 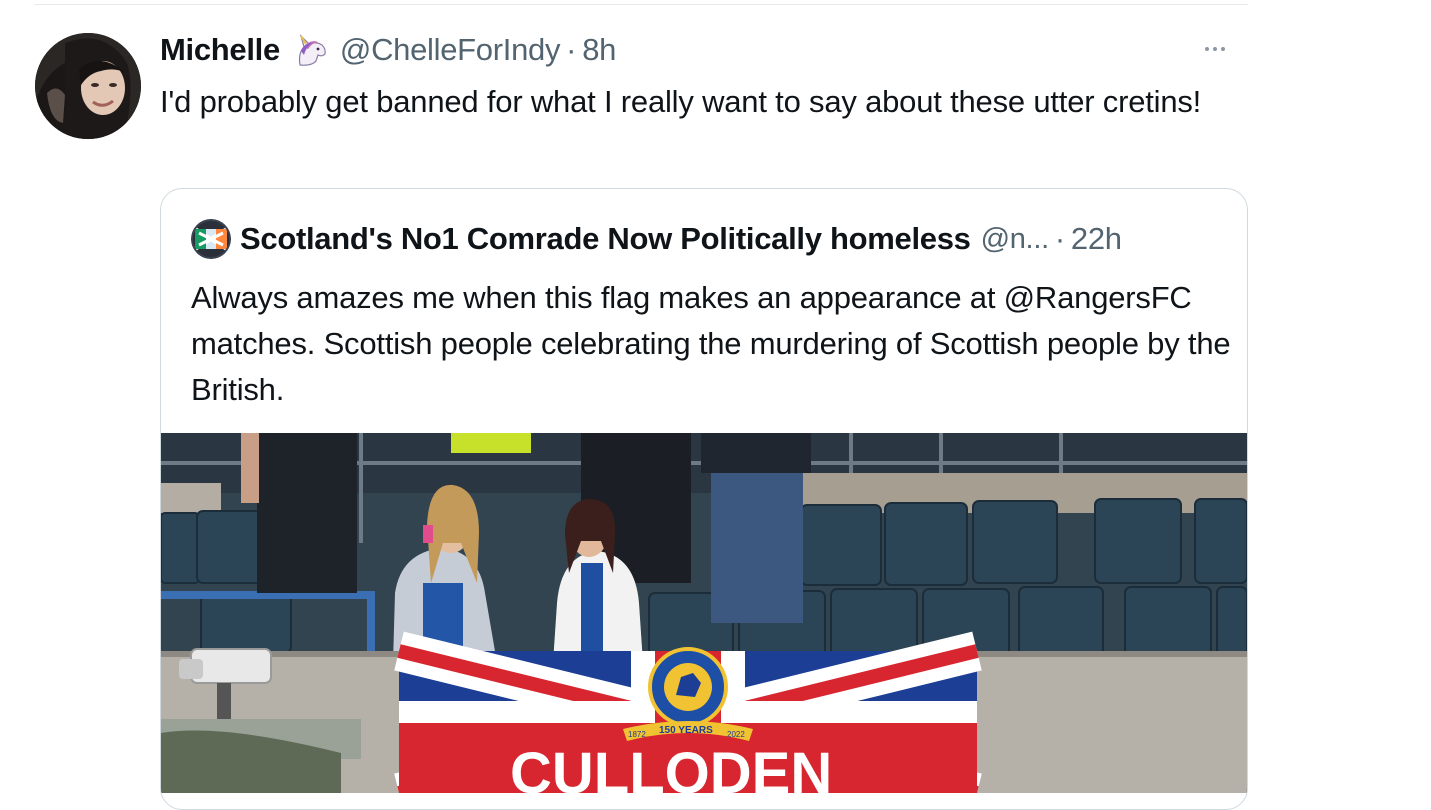 I want to click on author-avatar, so click(x=88, y=86).